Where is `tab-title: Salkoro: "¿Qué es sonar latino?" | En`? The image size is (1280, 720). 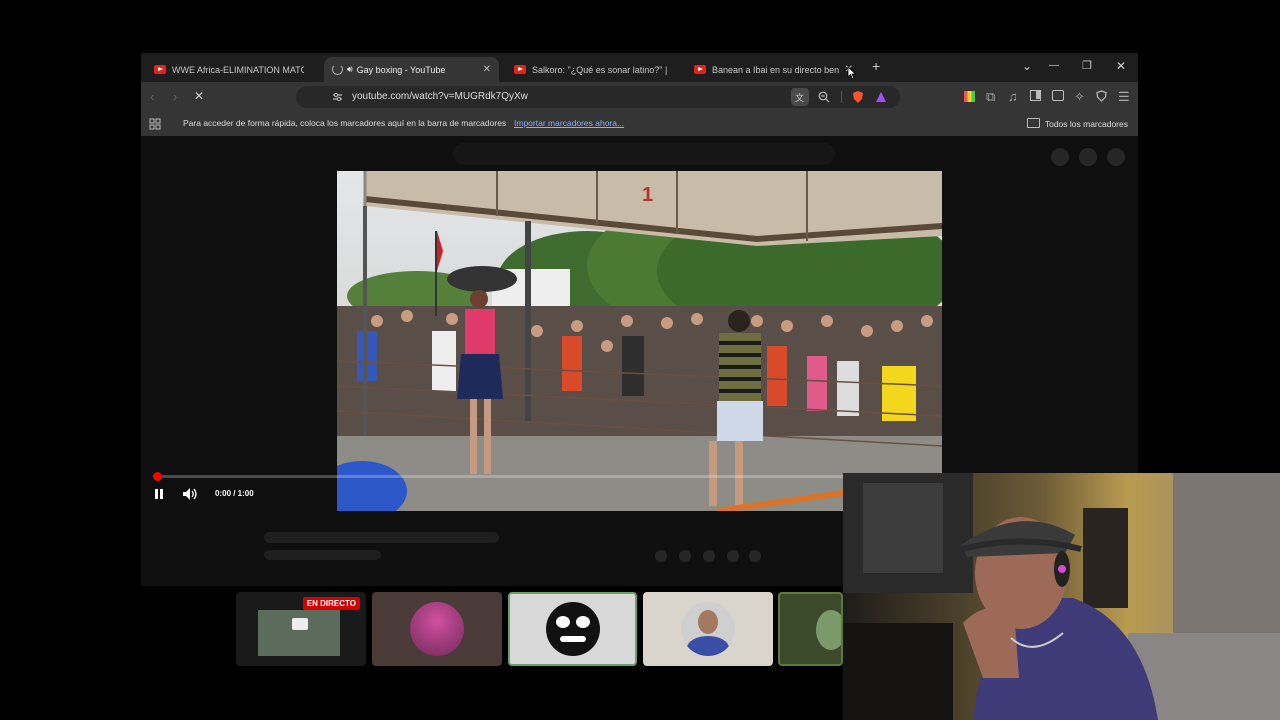 tab-title: Salkoro: "¿Qué es sonar latino?" | En is located at coordinates (600, 69).